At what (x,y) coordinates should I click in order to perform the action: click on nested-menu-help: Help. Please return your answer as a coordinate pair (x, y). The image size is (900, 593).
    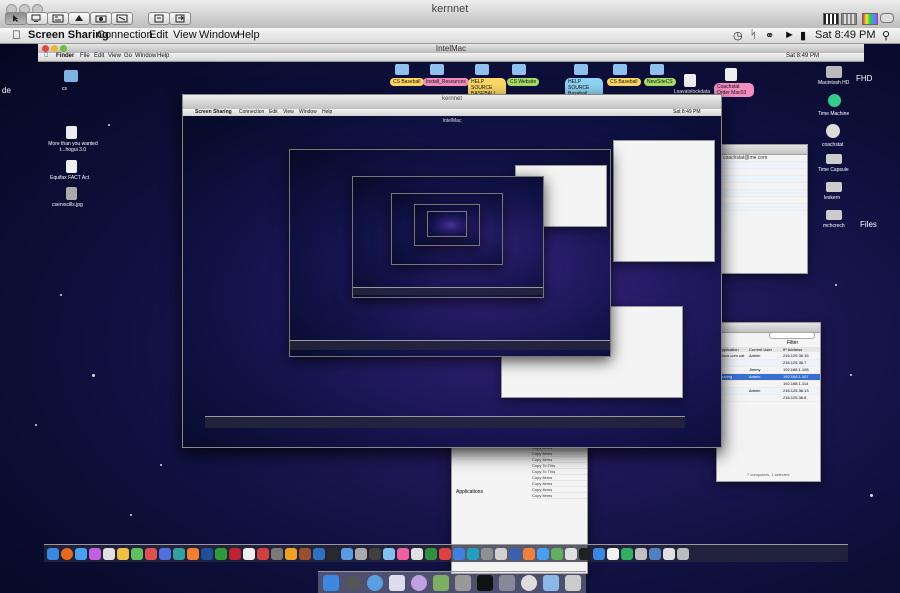
    Looking at the image, I should click on (327, 112).